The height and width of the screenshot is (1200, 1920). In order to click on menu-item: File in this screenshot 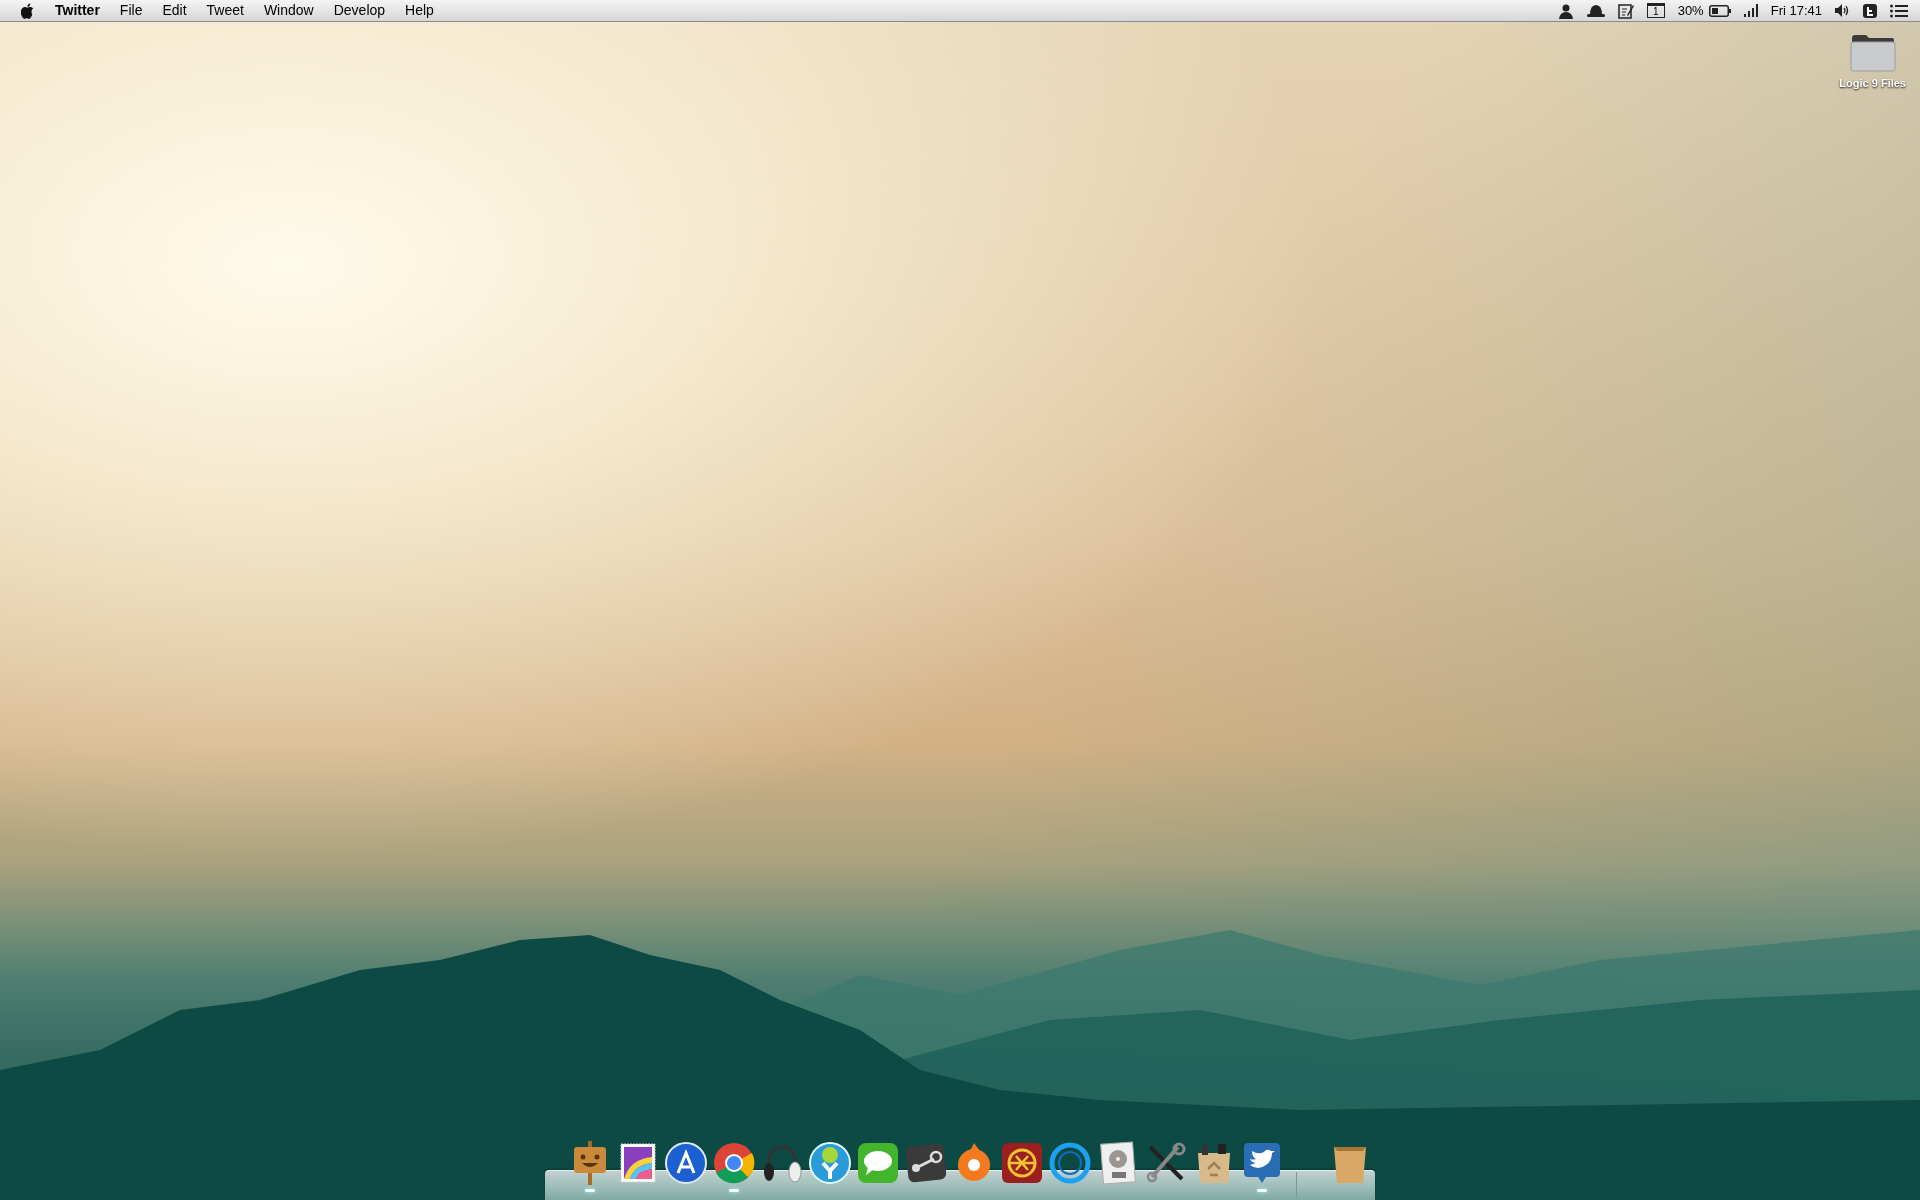, I will do `click(131, 10)`.